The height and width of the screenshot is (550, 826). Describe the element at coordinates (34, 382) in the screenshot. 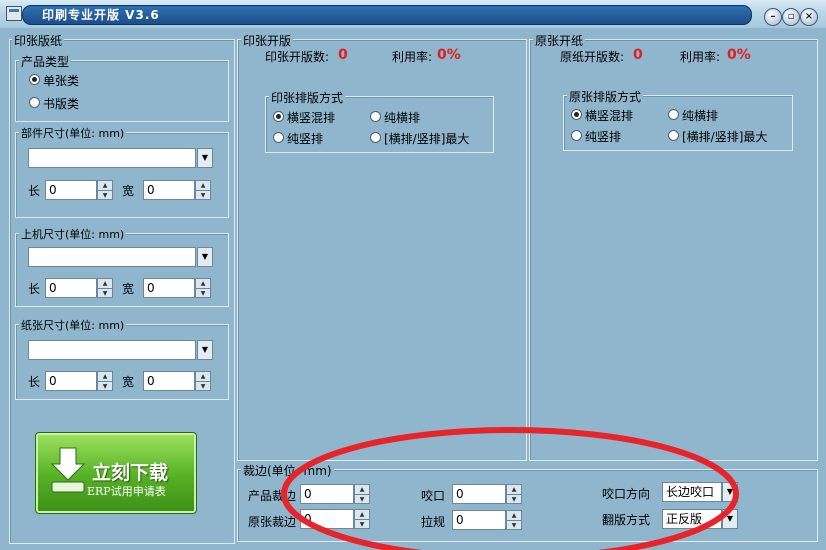

I see `paper-length-label: 长` at that location.